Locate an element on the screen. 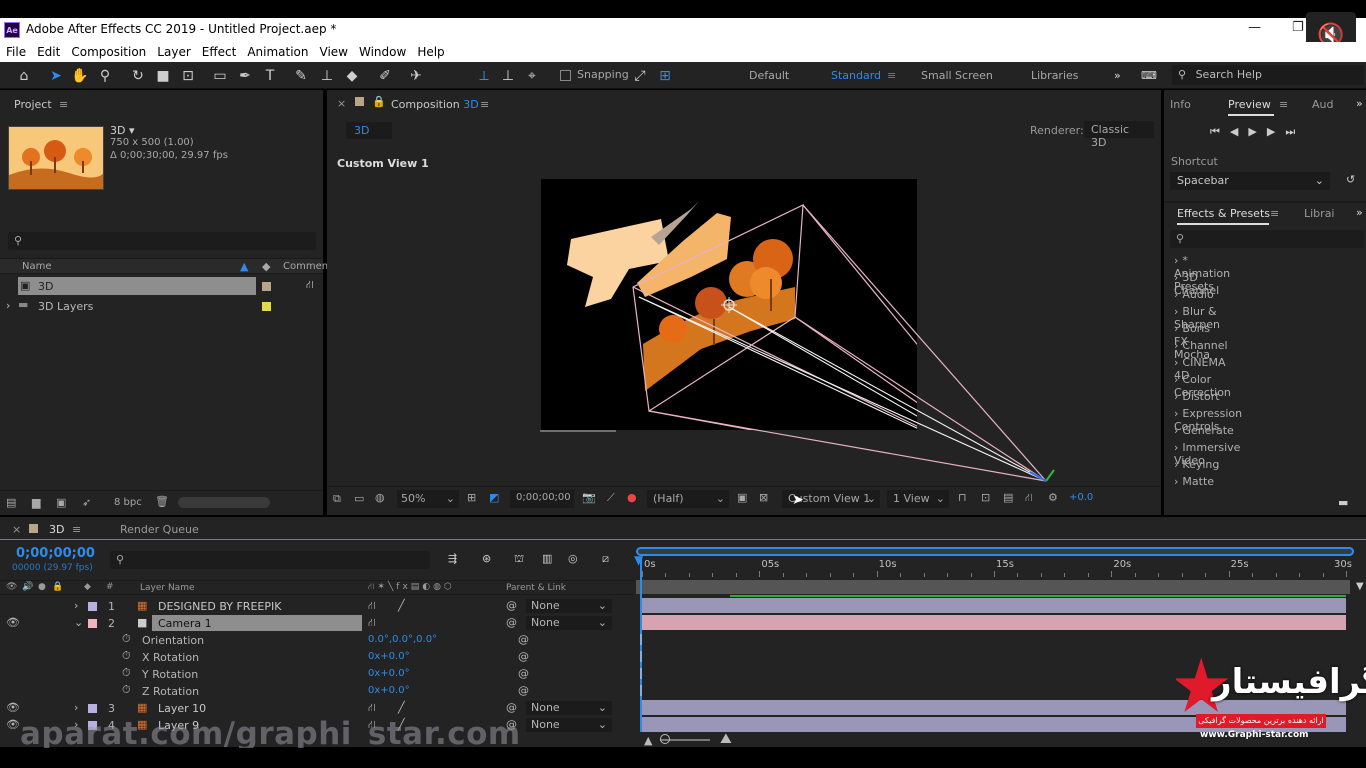  selection-tool-icon: ➤ is located at coordinates (56, 76).